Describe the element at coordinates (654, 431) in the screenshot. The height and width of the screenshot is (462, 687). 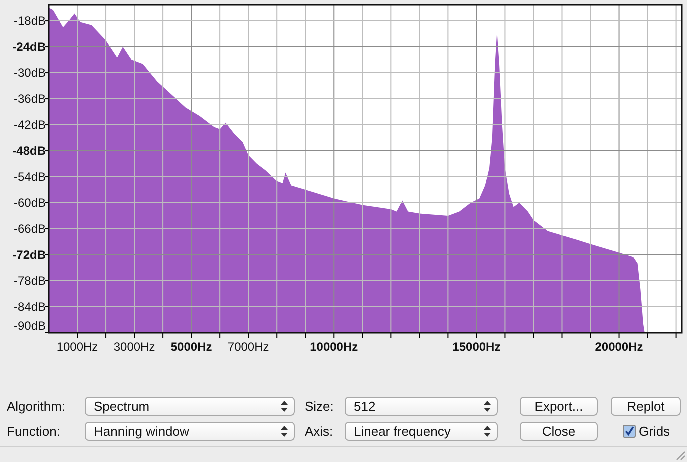
I see `checkbox-label: Grids` at that location.